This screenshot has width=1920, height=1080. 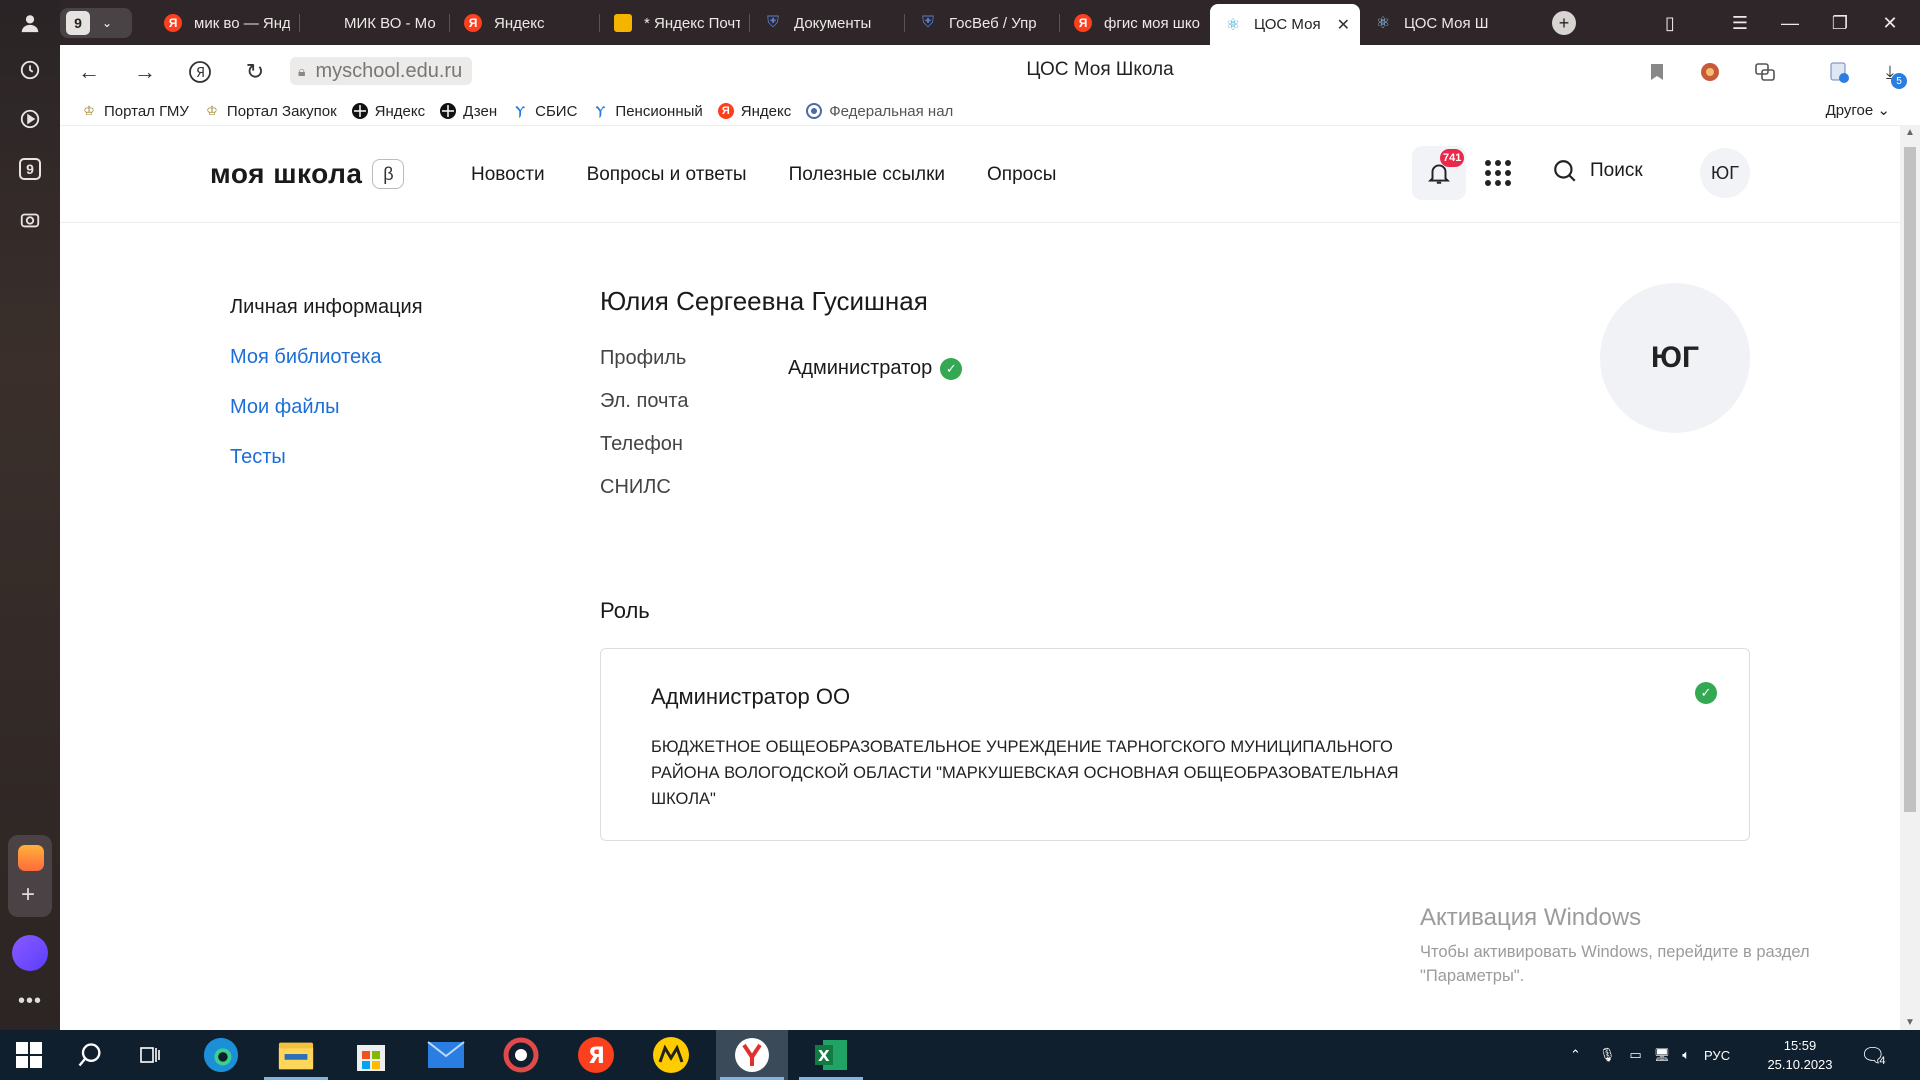 I want to click on tab: МИК ВО - Мо, so click(x=375, y=23).